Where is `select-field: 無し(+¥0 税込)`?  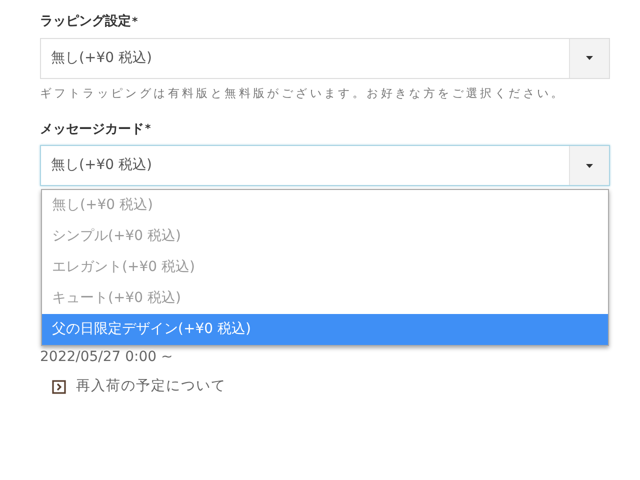 select-field: 無し(+¥0 税込) is located at coordinates (325, 58).